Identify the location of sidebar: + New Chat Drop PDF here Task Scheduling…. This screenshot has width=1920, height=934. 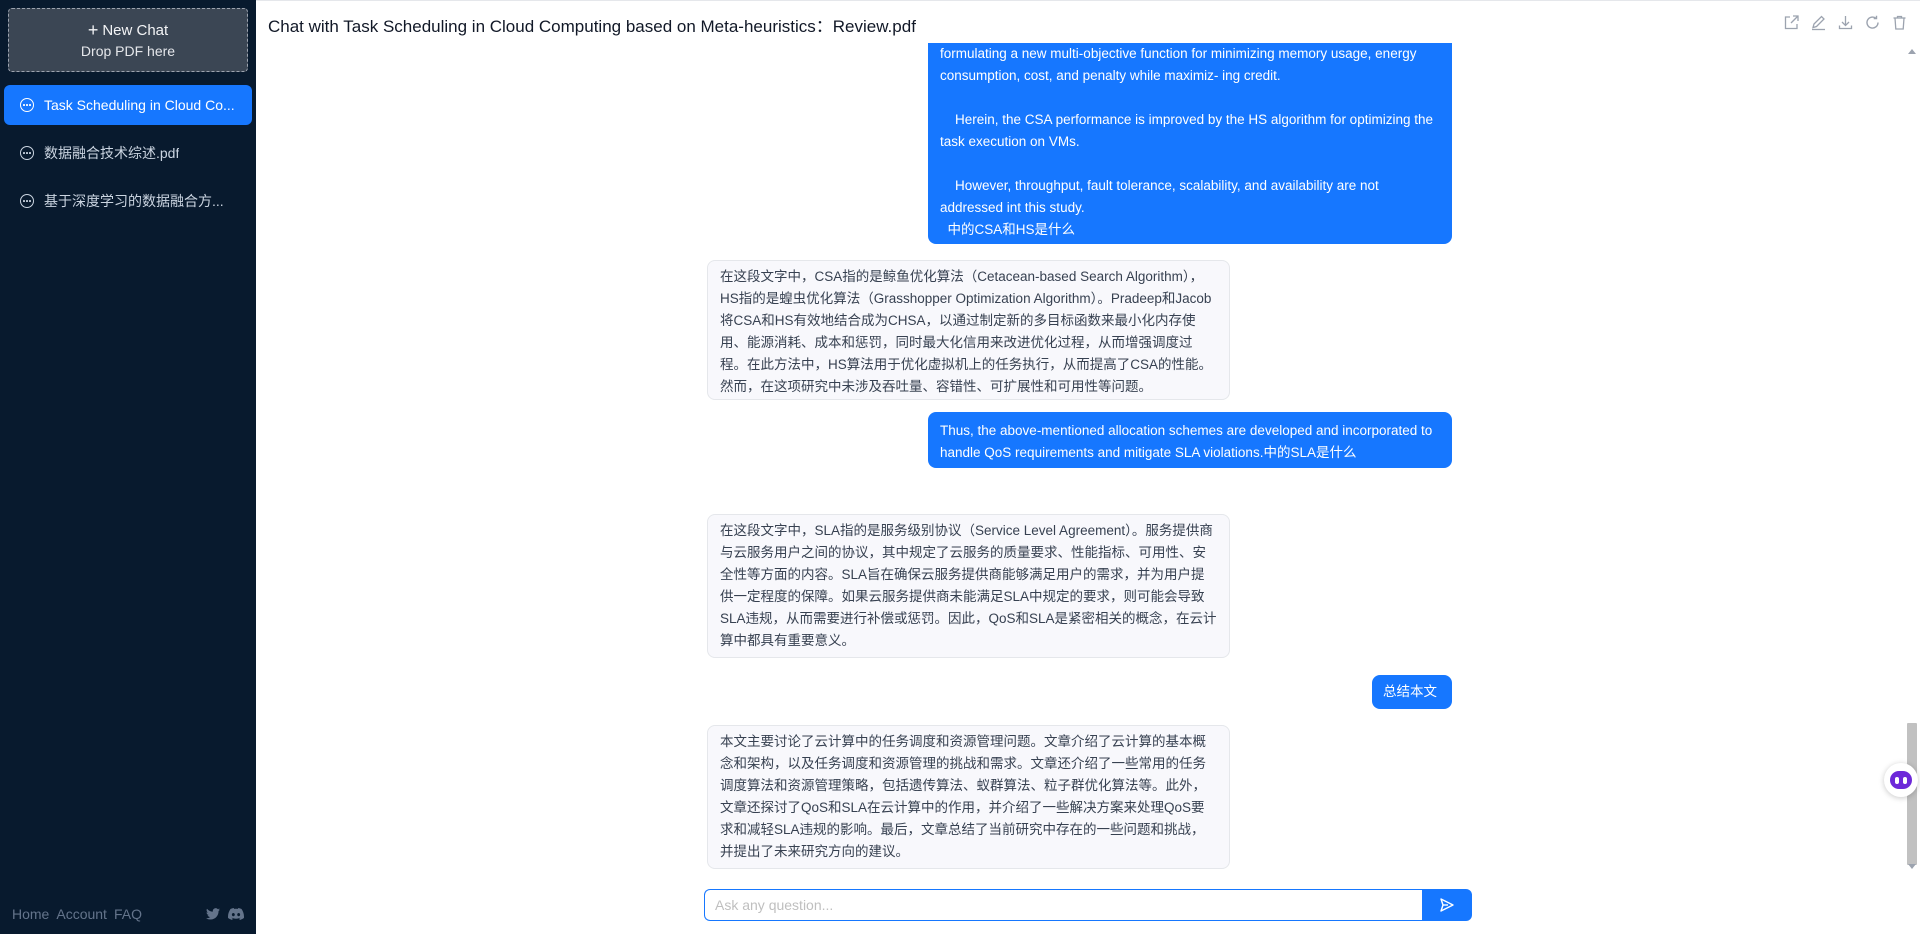
(128, 467).